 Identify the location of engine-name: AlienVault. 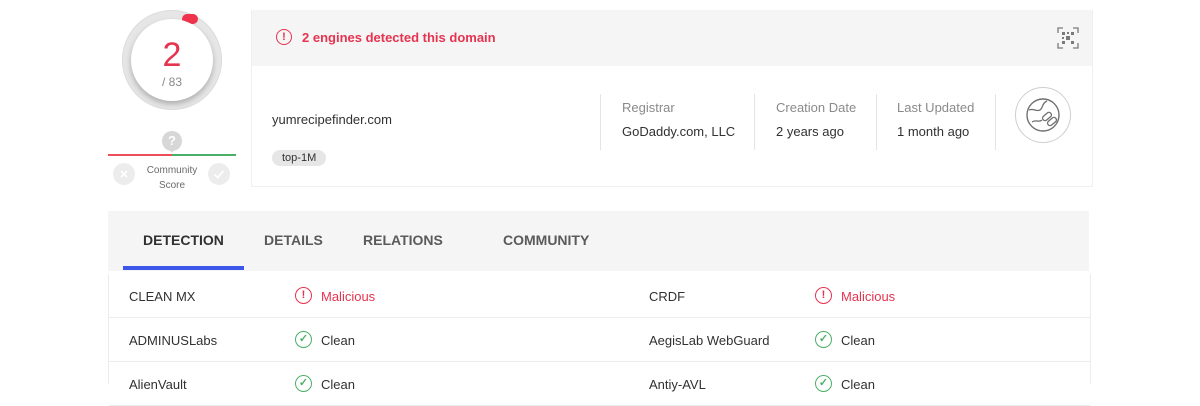
(158, 384).